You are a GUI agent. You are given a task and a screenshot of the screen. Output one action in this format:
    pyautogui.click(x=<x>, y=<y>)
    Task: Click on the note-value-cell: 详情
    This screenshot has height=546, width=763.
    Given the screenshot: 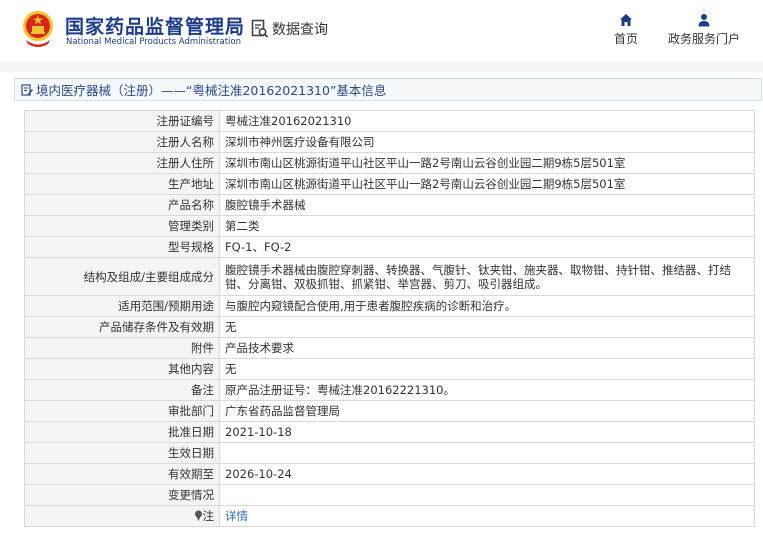 What is the action you would take?
    pyautogui.click(x=487, y=516)
    